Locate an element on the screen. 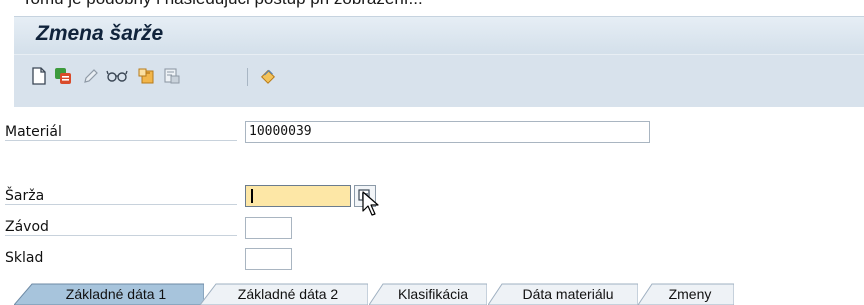 The image size is (864, 305). tab-label: Zmeny is located at coordinates (690, 294).